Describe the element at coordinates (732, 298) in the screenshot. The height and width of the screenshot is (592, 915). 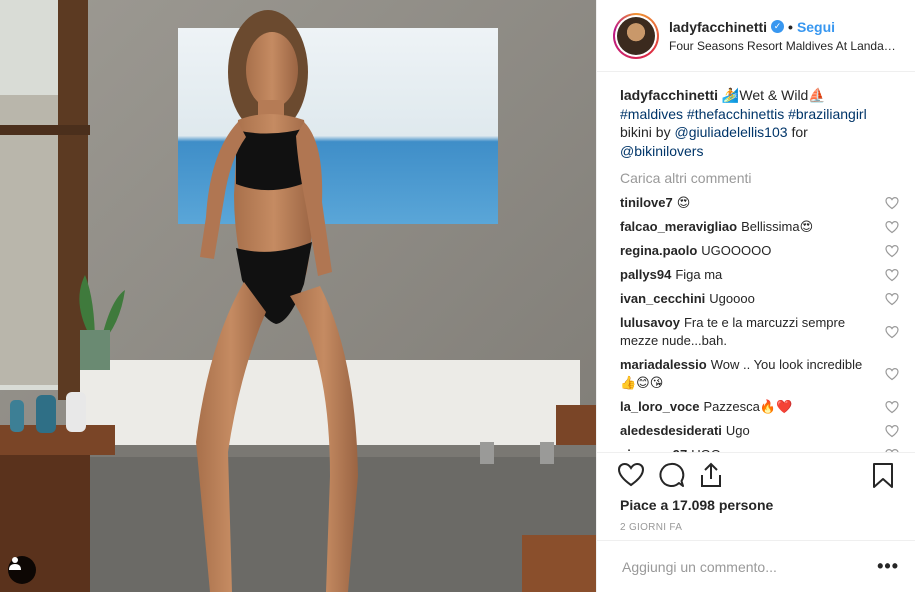
I see `comment-text: Ugoooo` at that location.